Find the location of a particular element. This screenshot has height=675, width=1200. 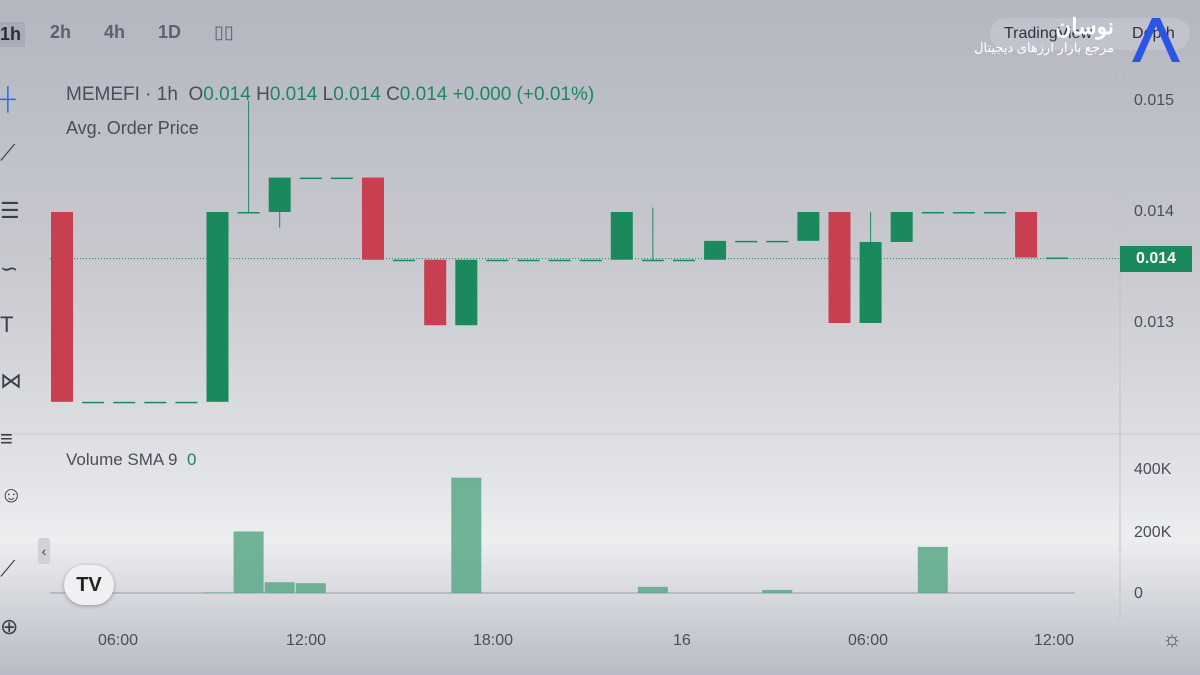

crosshair-icon: ┼ is located at coordinates (13, 99).